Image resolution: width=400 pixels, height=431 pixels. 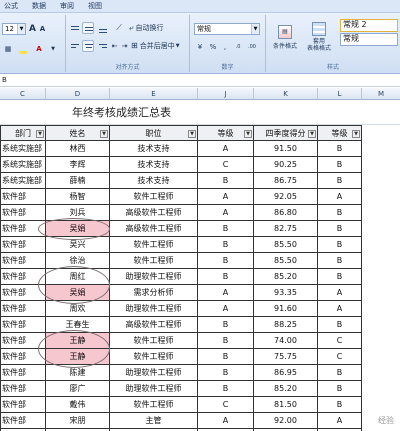 What do you see at coordinates (286, 293) in the screenshot?
I see `q4-score-cell: 93.35` at bounding box center [286, 293].